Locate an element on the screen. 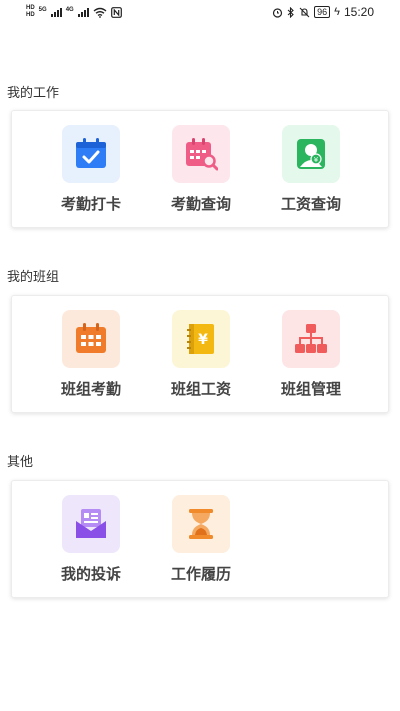 This screenshot has width=400, height=711. tile-work-history: 工作履历 is located at coordinates (201, 539).